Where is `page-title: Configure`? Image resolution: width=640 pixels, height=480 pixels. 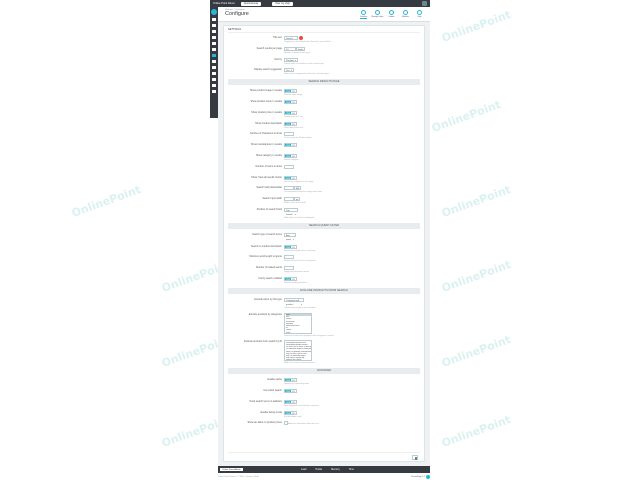 page-title: Configure is located at coordinates (237, 14).